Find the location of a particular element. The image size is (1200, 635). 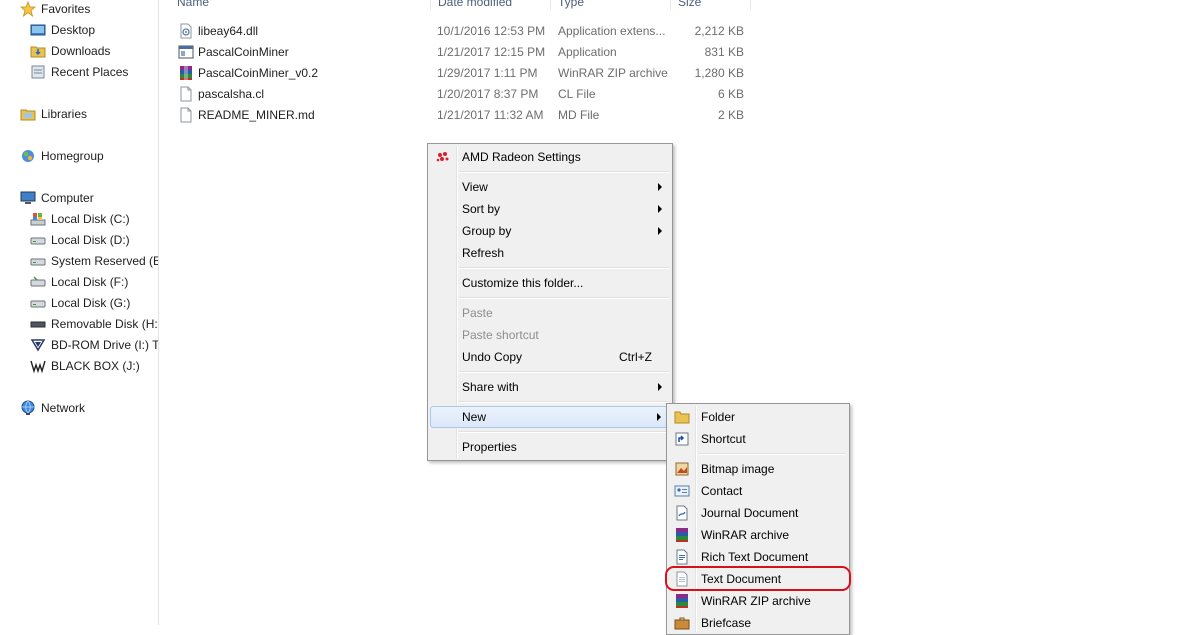

menu-item-new-winrar-zip: WinRAR ZIP archive is located at coordinates (758, 601).